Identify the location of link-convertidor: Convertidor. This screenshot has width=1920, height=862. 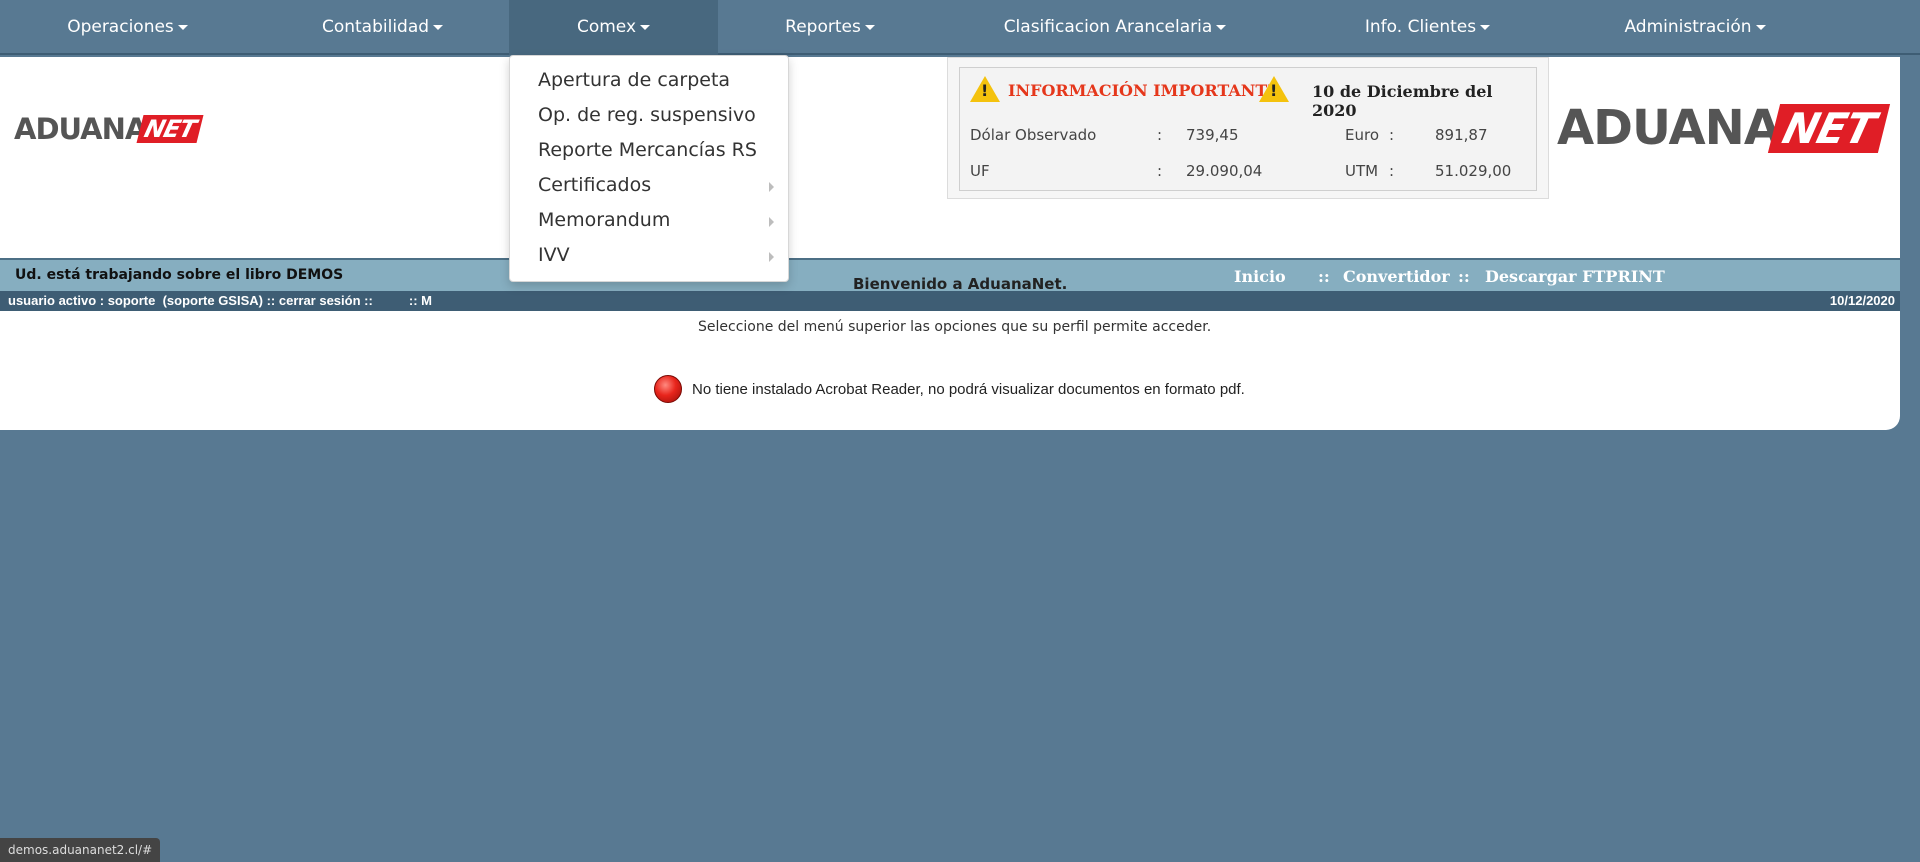
(1396, 276).